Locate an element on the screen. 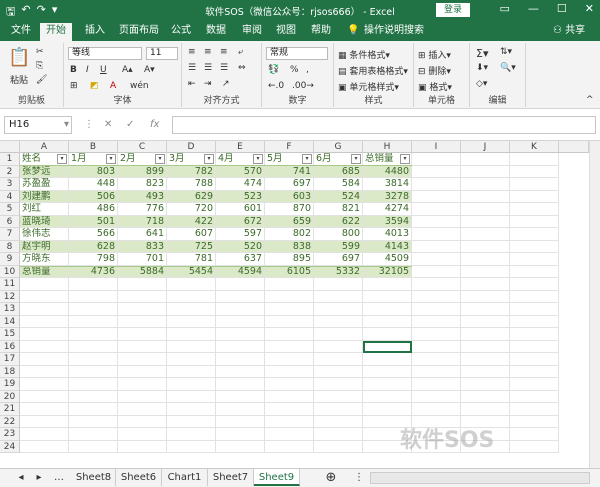 The image size is (600, 487). value-cell: 5332 is located at coordinates (338, 272).